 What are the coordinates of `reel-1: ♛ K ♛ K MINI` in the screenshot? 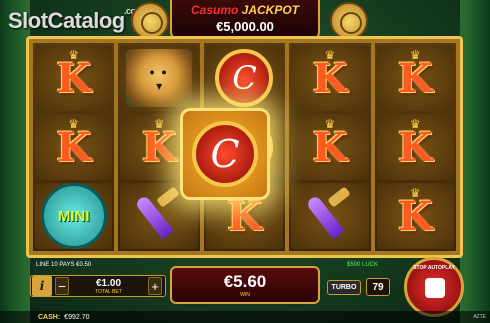 It's located at (74, 147).